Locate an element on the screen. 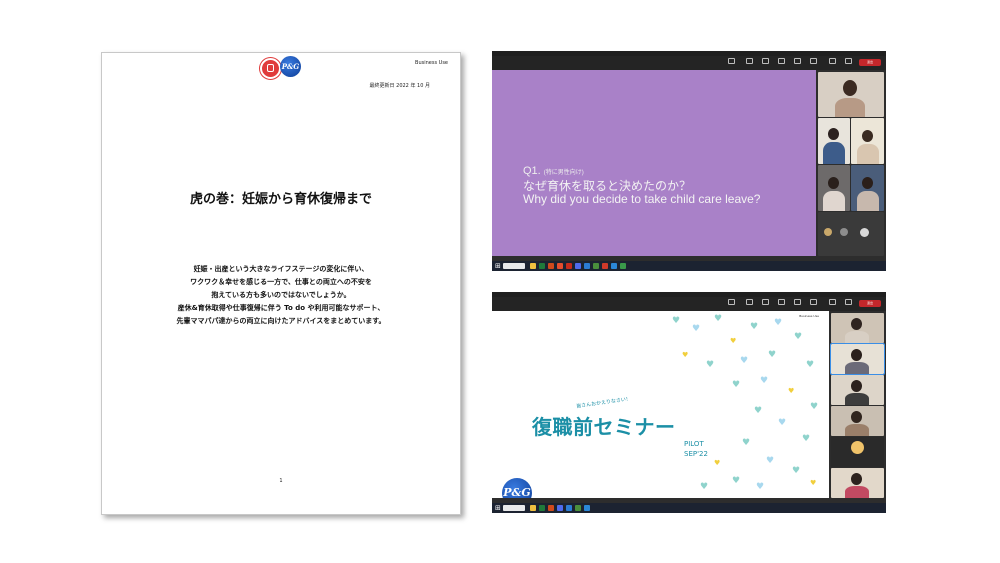  slide-subtitle: 皆さんおかえりなさい！ is located at coordinates (603, 403).